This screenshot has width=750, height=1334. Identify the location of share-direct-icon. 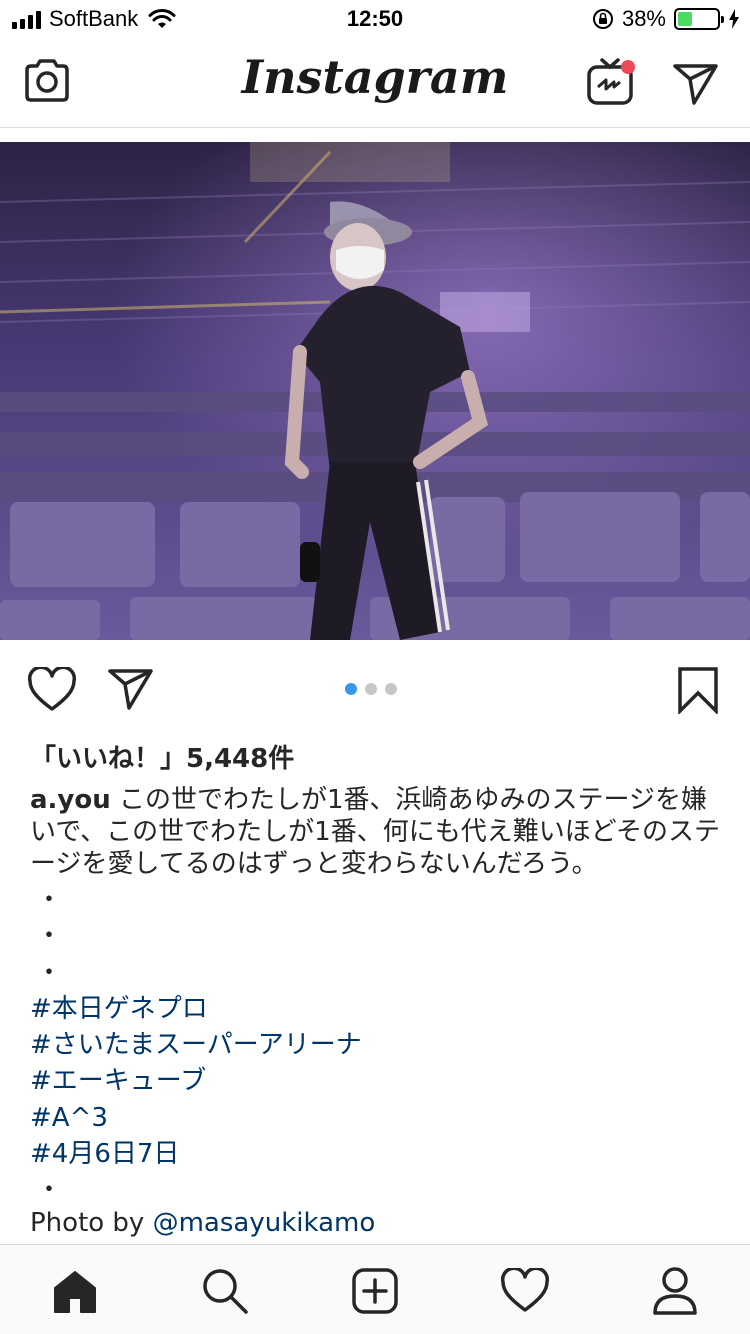
(131, 689).